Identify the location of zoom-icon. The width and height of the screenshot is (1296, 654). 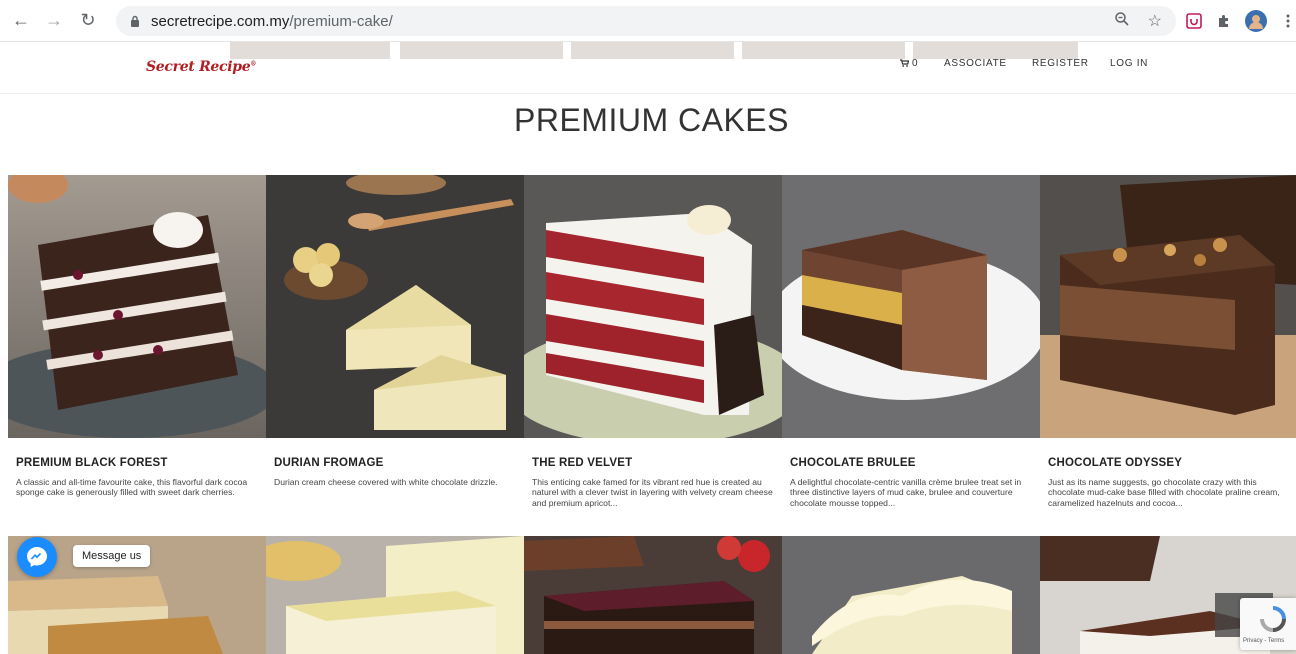
(1122, 21).